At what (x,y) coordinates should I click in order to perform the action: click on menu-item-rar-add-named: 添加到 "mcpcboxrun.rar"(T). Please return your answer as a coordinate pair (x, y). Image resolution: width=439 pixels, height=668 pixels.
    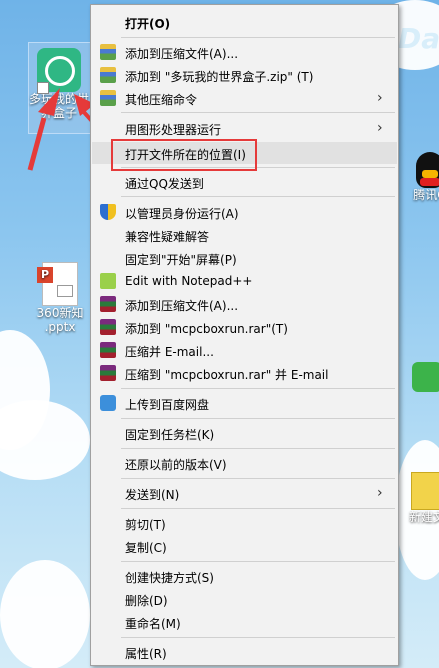
    Looking at the image, I should click on (244, 327).